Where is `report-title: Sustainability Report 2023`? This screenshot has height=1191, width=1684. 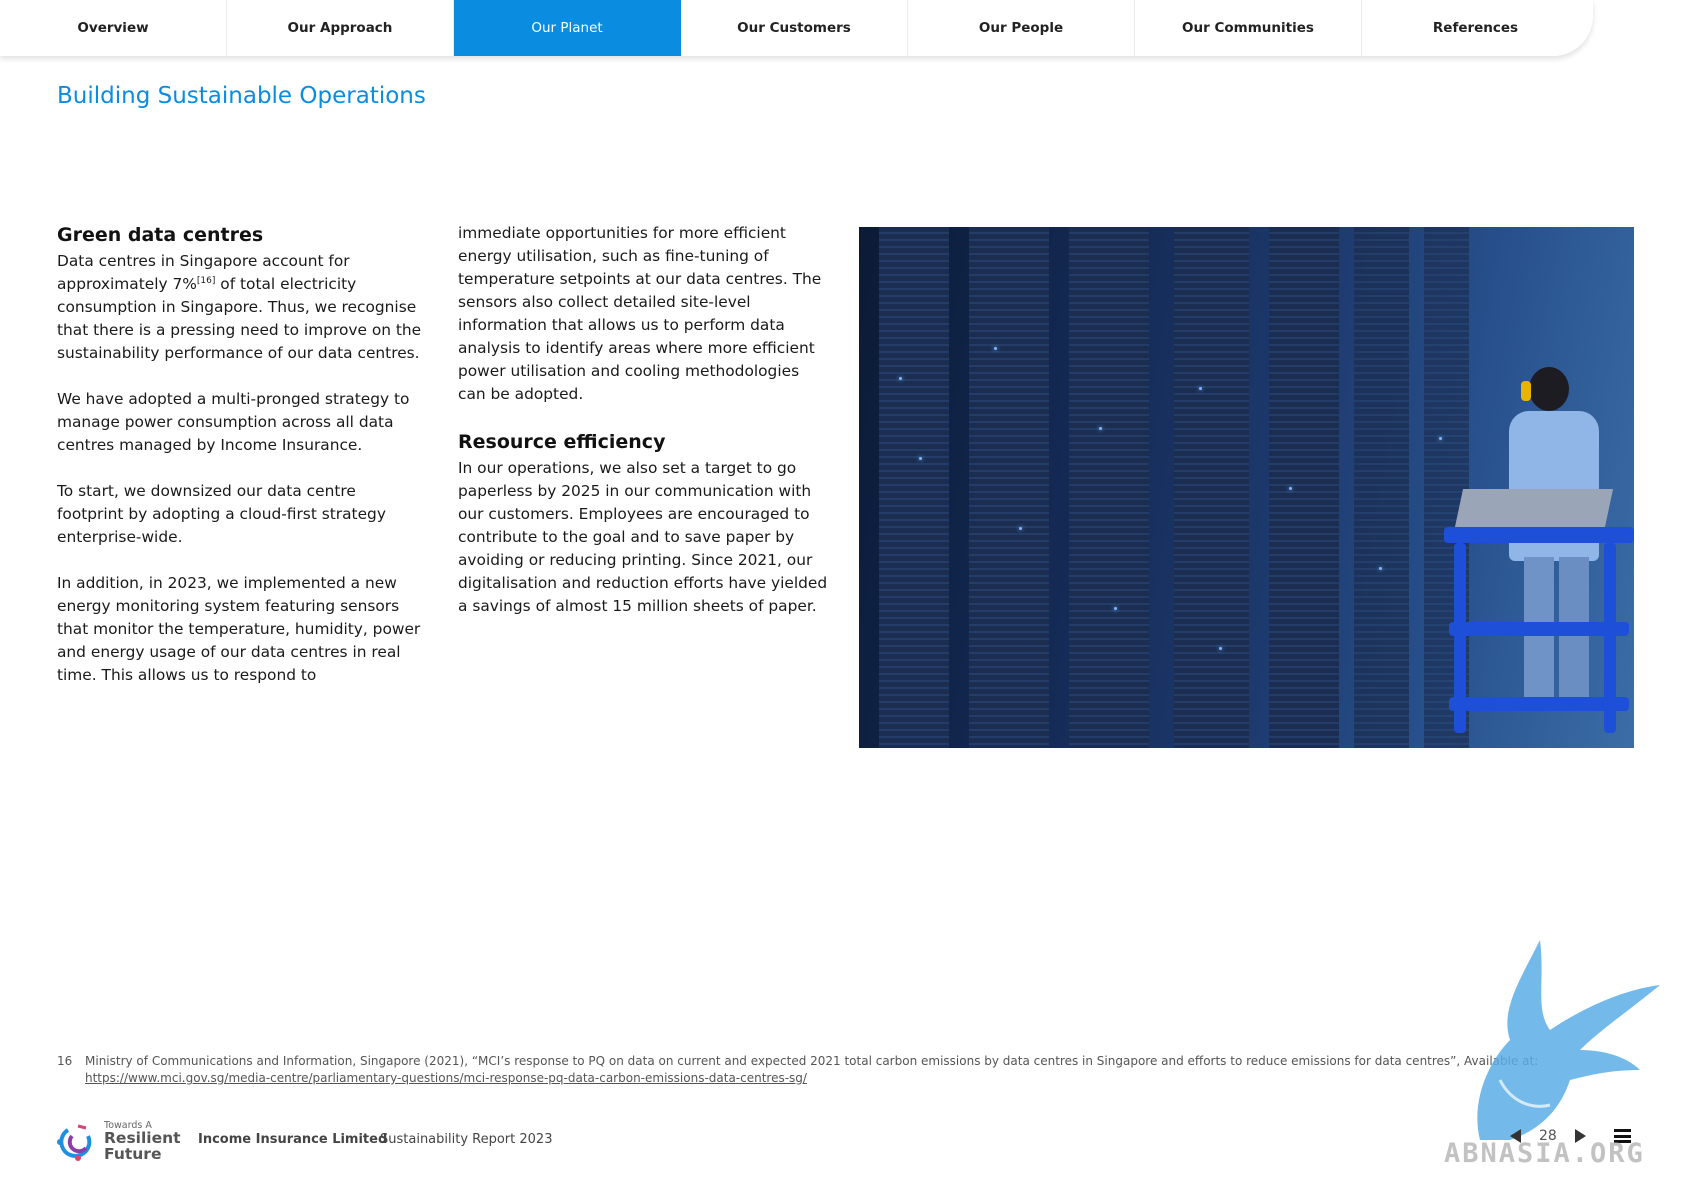
report-title: Sustainability Report 2023 is located at coordinates (466, 1139).